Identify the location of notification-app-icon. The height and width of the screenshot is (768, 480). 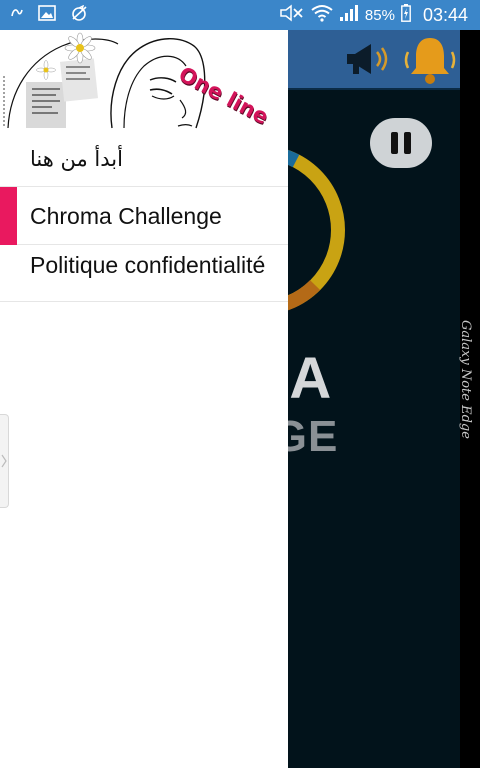
(17, 15).